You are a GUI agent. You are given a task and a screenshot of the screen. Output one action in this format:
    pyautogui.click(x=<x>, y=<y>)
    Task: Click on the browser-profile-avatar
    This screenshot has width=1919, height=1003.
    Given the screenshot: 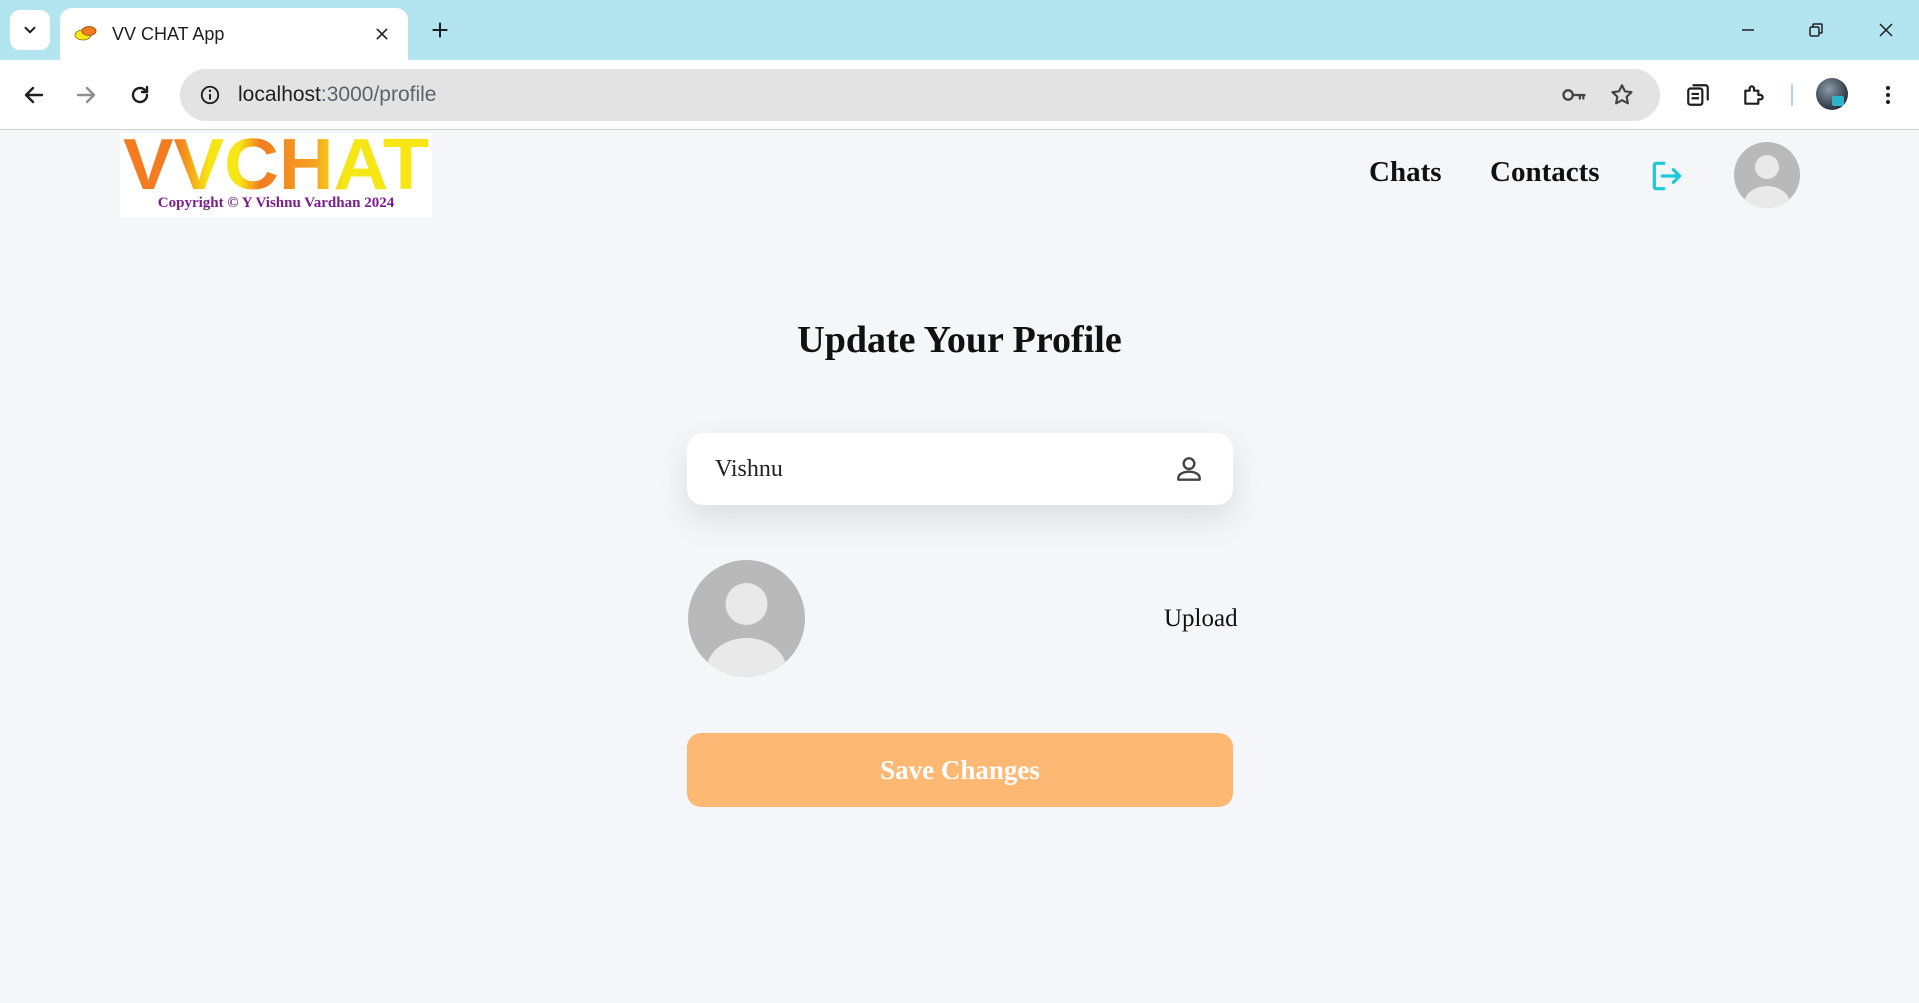 What is the action you would take?
    pyautogui.click(x=1832, y=94)
    